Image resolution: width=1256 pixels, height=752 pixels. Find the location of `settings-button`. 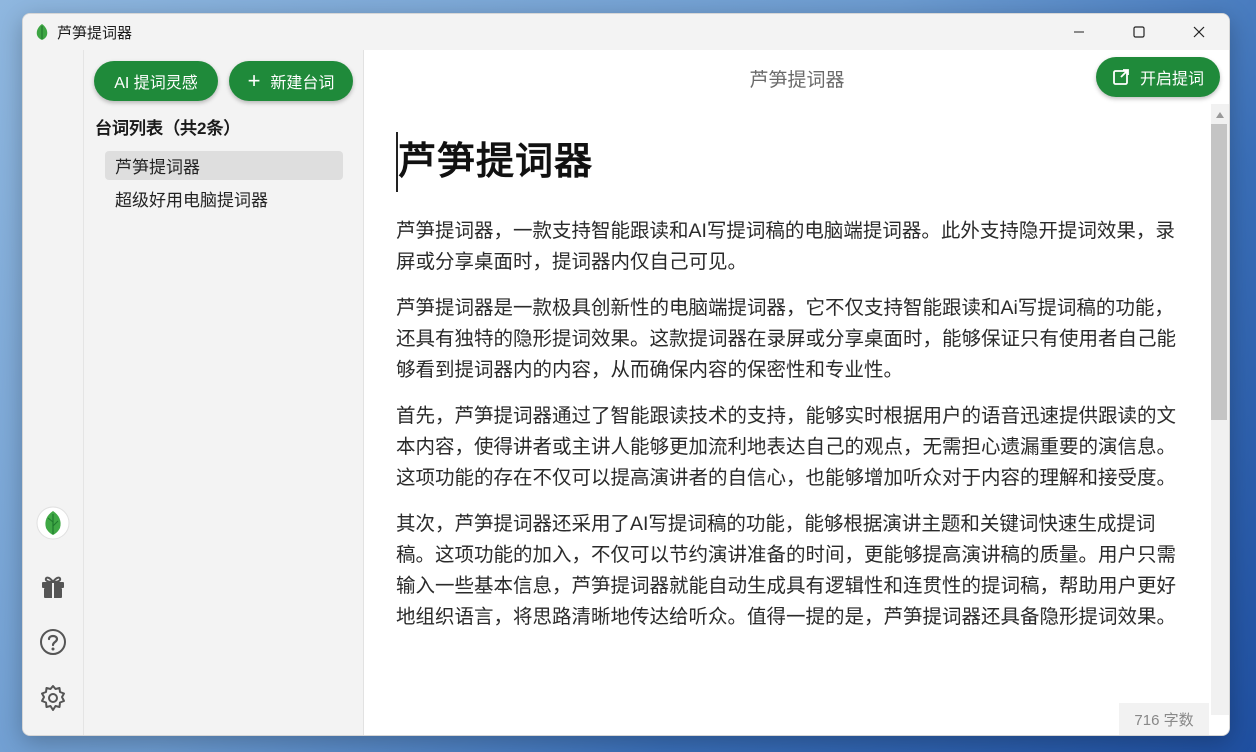

settings-button is located at coordinates (53, 698).